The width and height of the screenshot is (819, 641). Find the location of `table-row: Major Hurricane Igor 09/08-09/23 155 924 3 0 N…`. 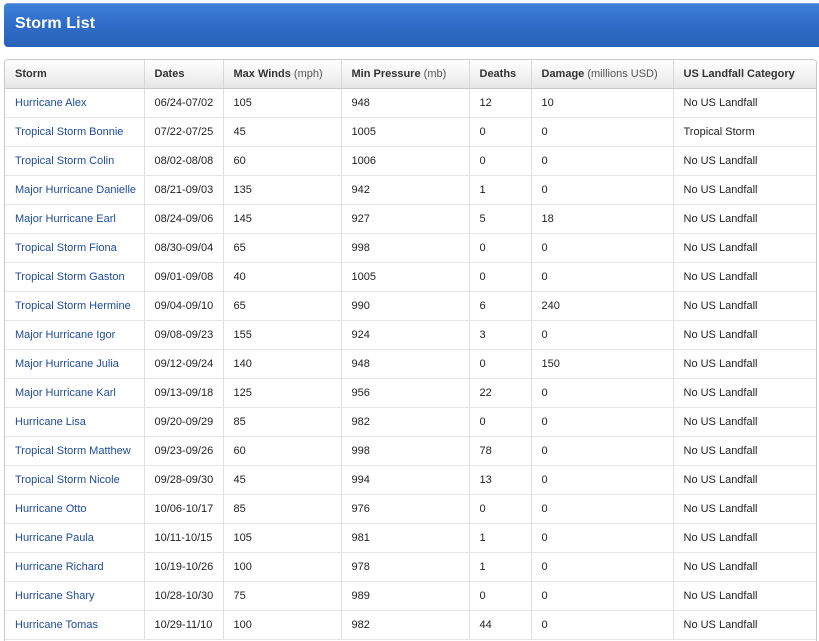

table-row: Major Hurricane Igor 09/08-09/23 155 924 3 0 N… is located at coordinates (410, 335).